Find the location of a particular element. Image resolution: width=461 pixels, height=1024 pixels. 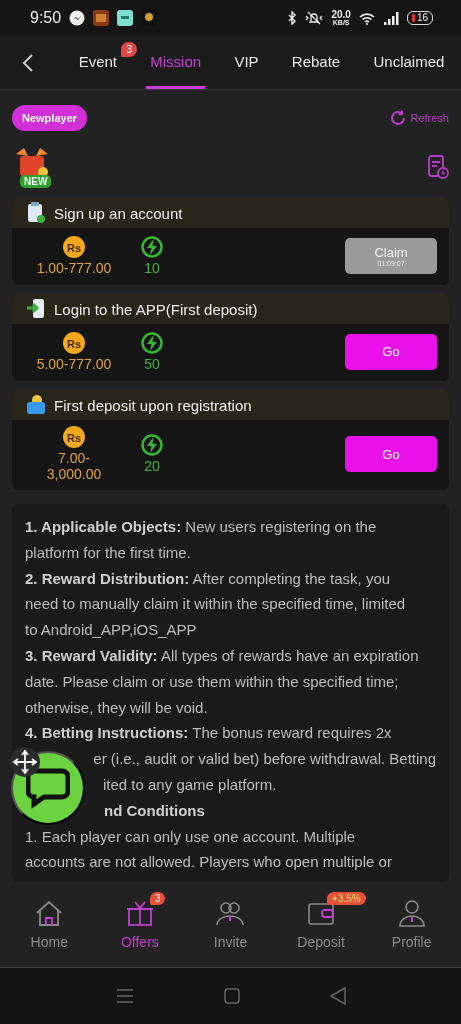

reward-amount: 1.00-777.00 is located at coordinates (74, 267).